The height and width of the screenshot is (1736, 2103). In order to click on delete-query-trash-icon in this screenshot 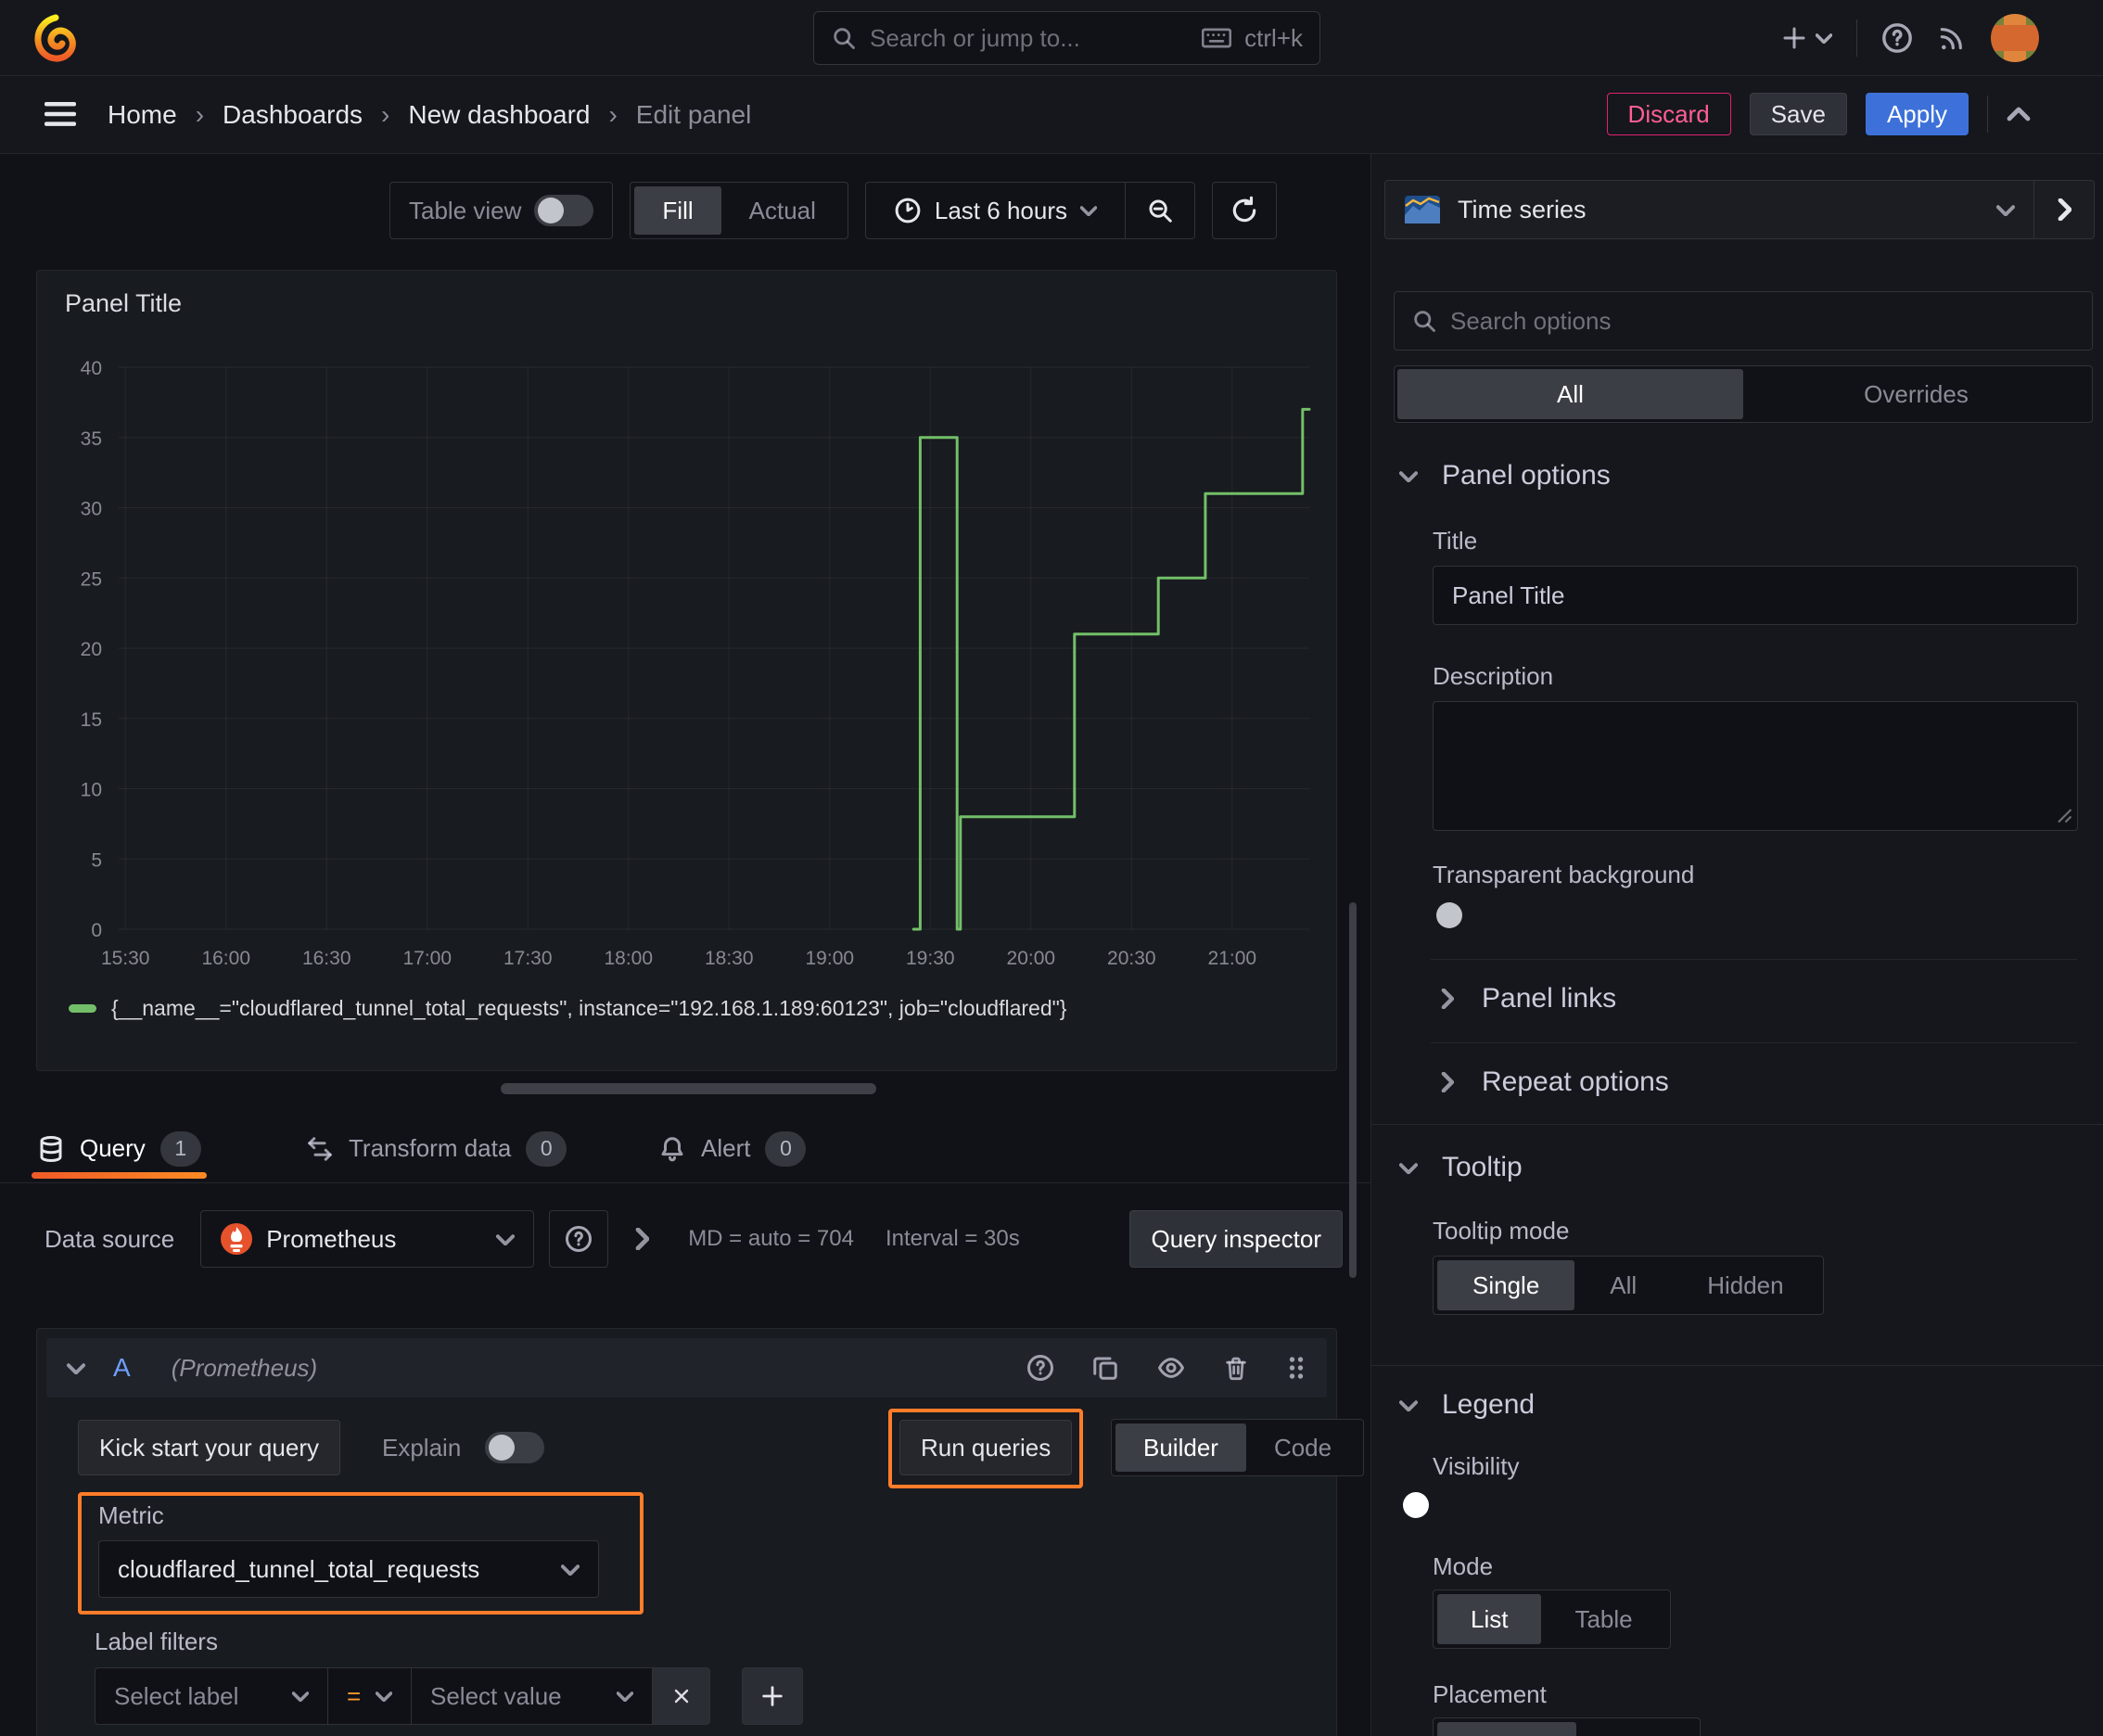, I will do `click(1236, 1368)`.